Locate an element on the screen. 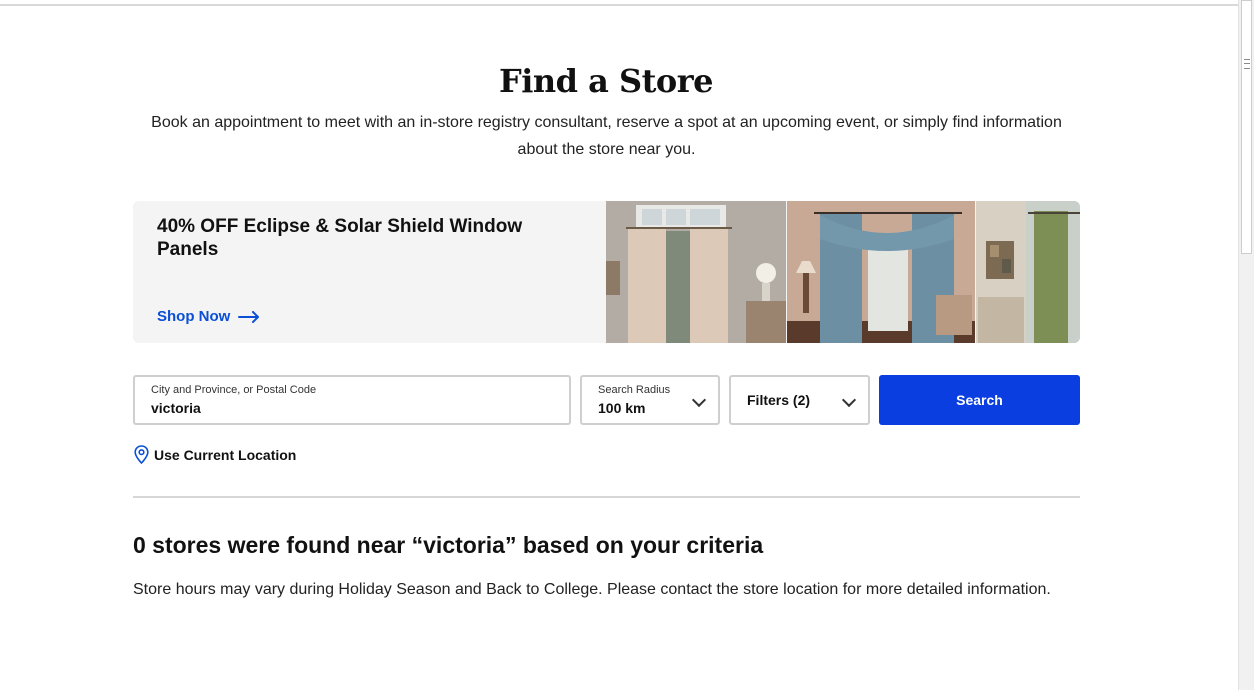 Image resolution: width=1254 pixels, height=690 pixels. location-pin-icon is located at coordinates (141, 454).